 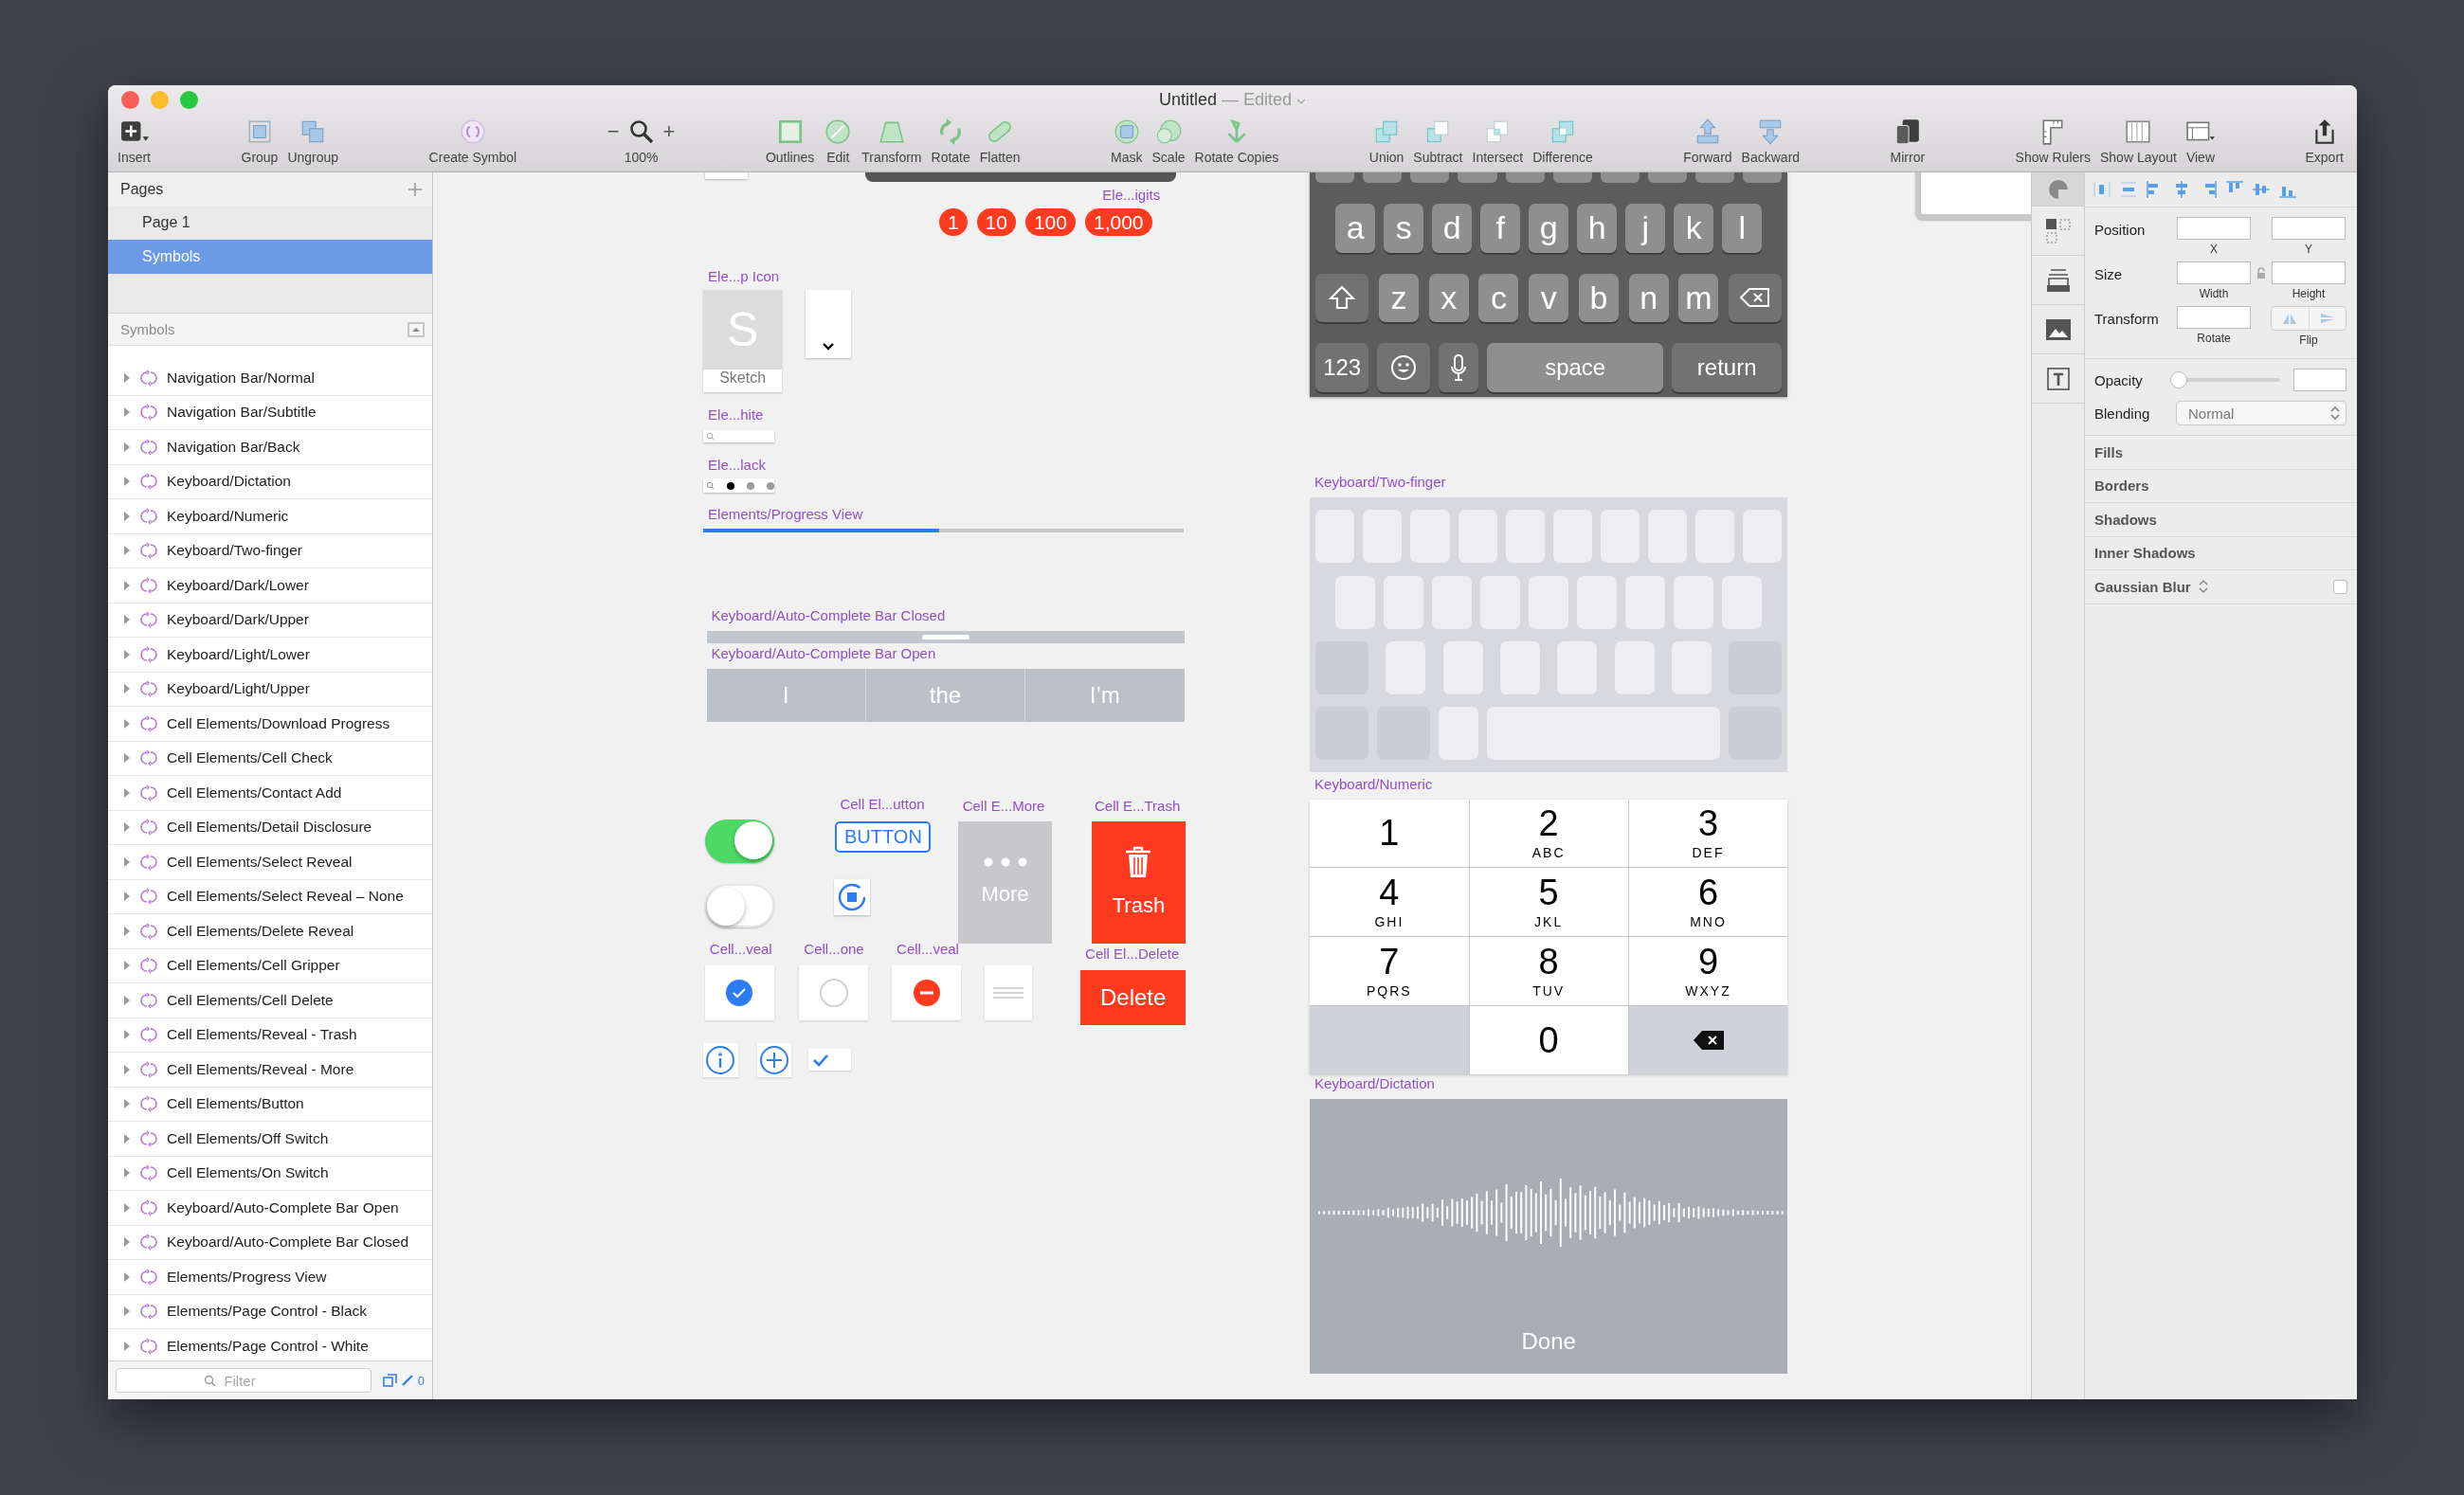 What do you see at coordinates (1549, 902) in the screenshot?
I see `keypad-key: 5 JKL` at bounding box center [1549, 902].